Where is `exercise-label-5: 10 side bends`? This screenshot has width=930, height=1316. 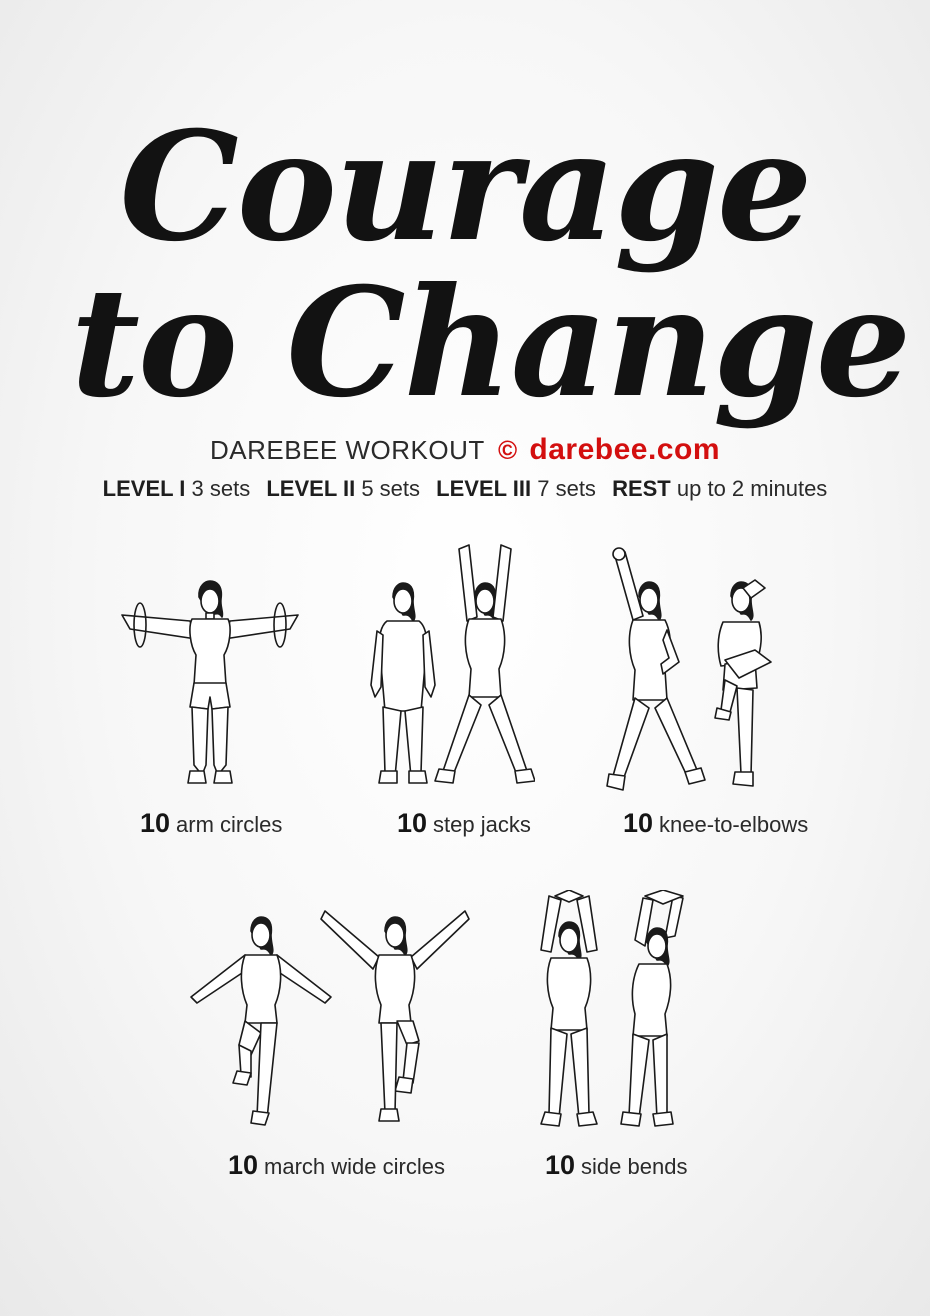 exercise-label-5: 10 side bends is located at coordinates (616, 1165).